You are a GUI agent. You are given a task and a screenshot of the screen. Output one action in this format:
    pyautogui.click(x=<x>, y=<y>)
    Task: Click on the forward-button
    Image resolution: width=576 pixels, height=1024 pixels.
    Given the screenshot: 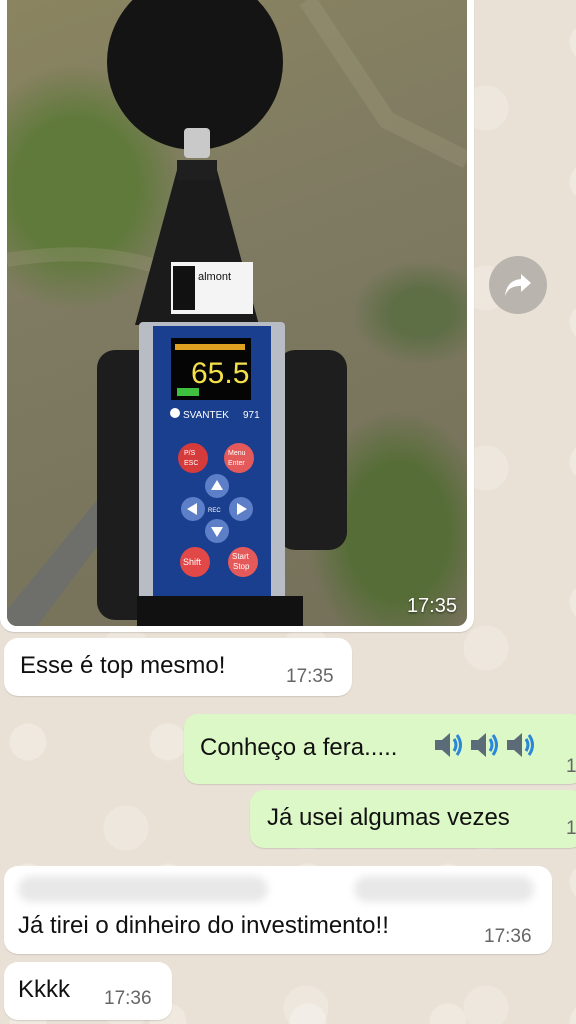 What is the action you would take?
    pyautogui.click(x=518, y=285)
    